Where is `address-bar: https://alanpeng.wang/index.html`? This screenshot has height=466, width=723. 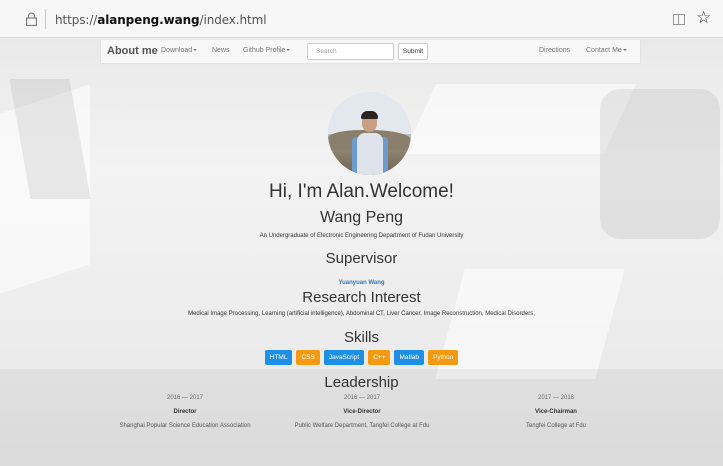
address-bar: https://alanpeng.wang/index.html is located at coordinates (161, 20).